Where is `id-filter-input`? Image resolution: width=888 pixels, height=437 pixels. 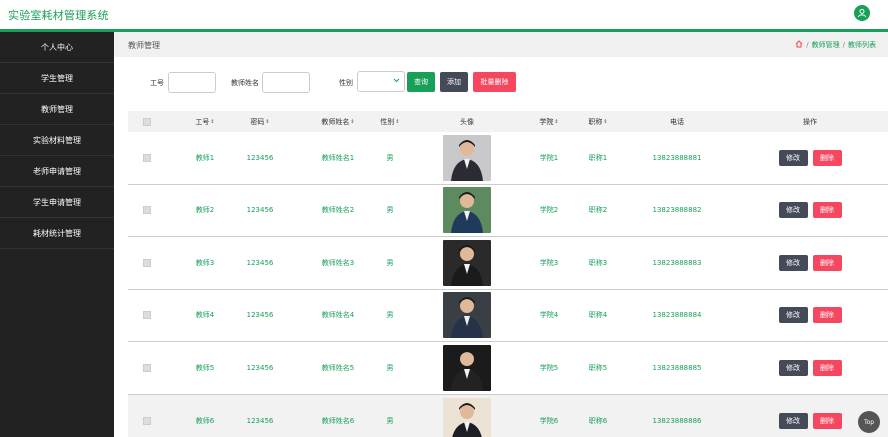
id-filter-input is located at coordinates (192, 82).